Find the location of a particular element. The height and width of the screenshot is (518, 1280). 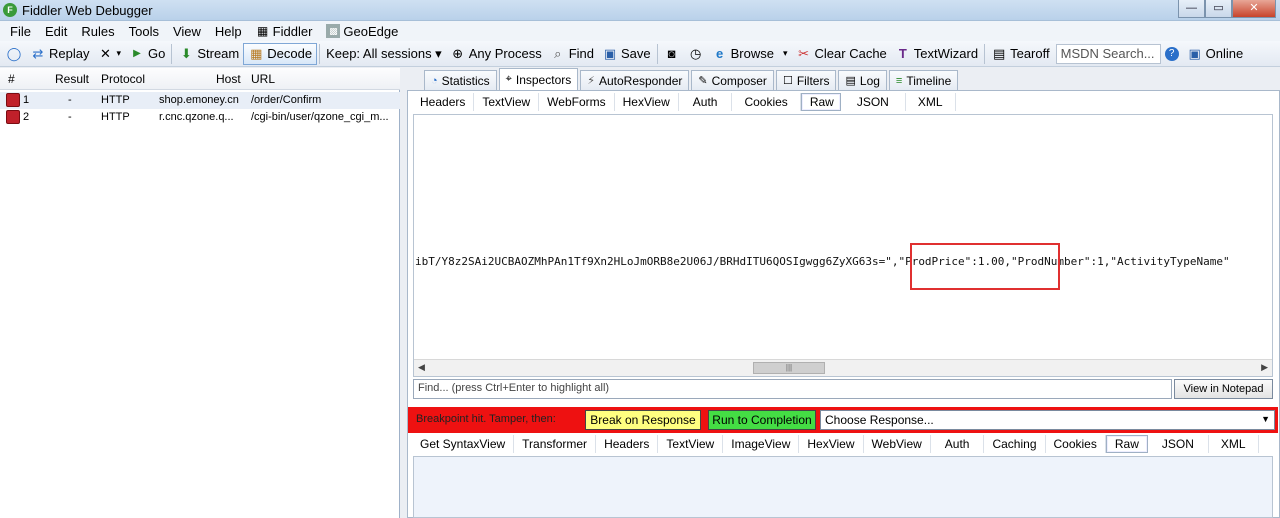

close-button: ✕ is located at coordinates (1254, 9).